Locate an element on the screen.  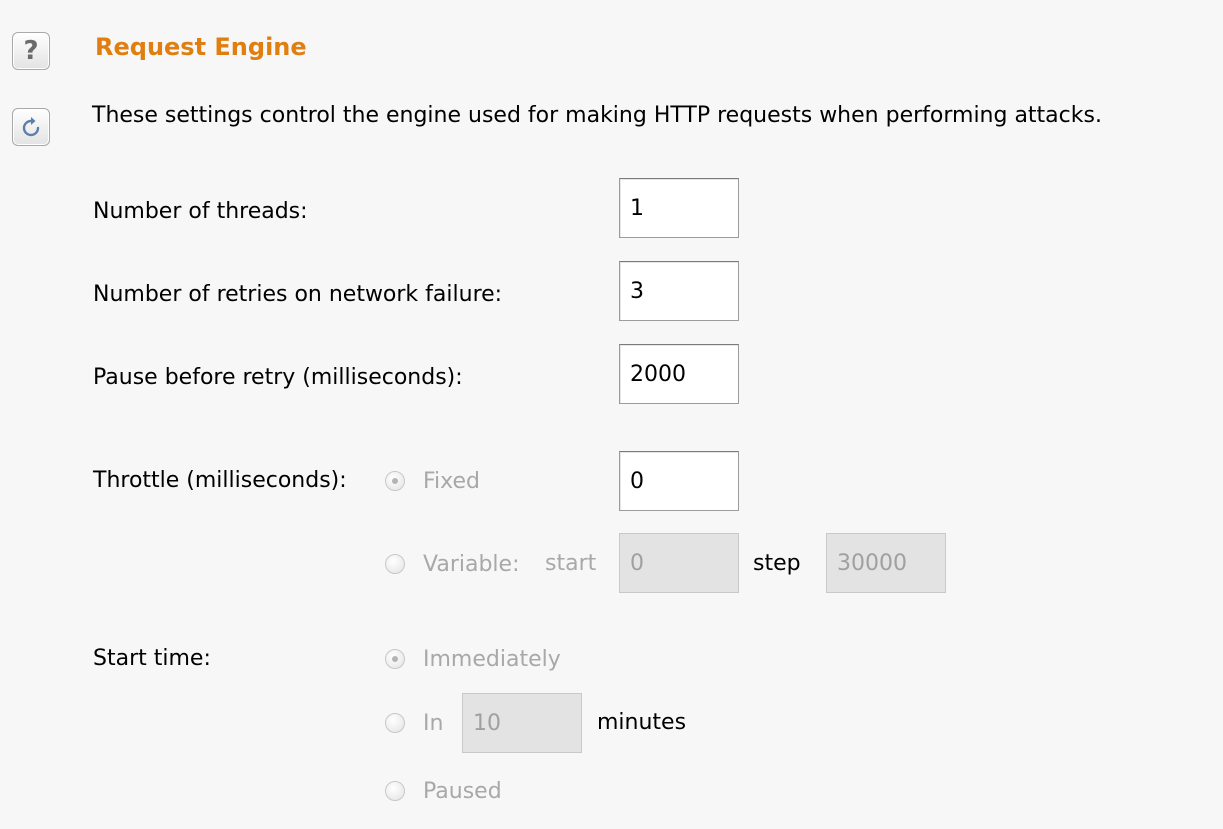
help-question-icon: ? is located at coordinates (31, 51).